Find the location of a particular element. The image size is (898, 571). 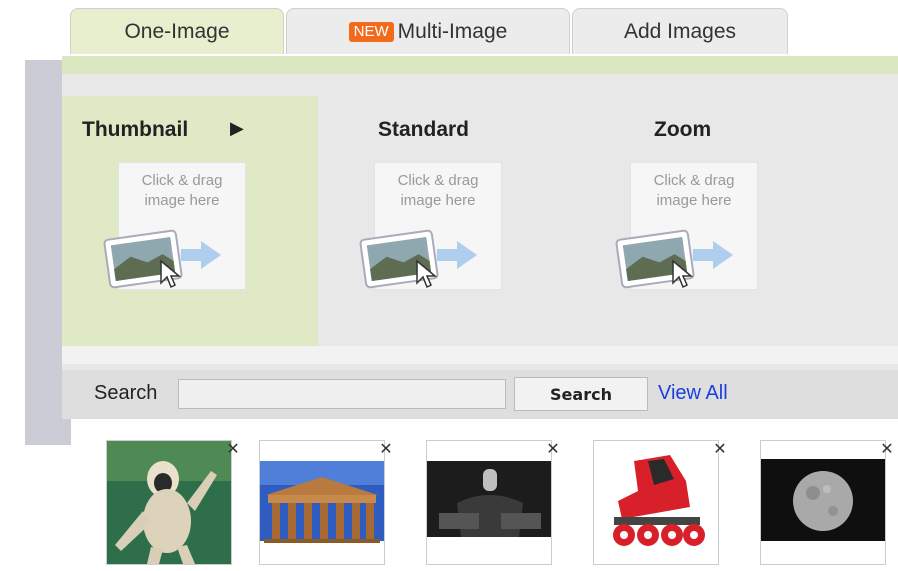

play-arrow-icon: ▶ is located at coordinates (237, 128).